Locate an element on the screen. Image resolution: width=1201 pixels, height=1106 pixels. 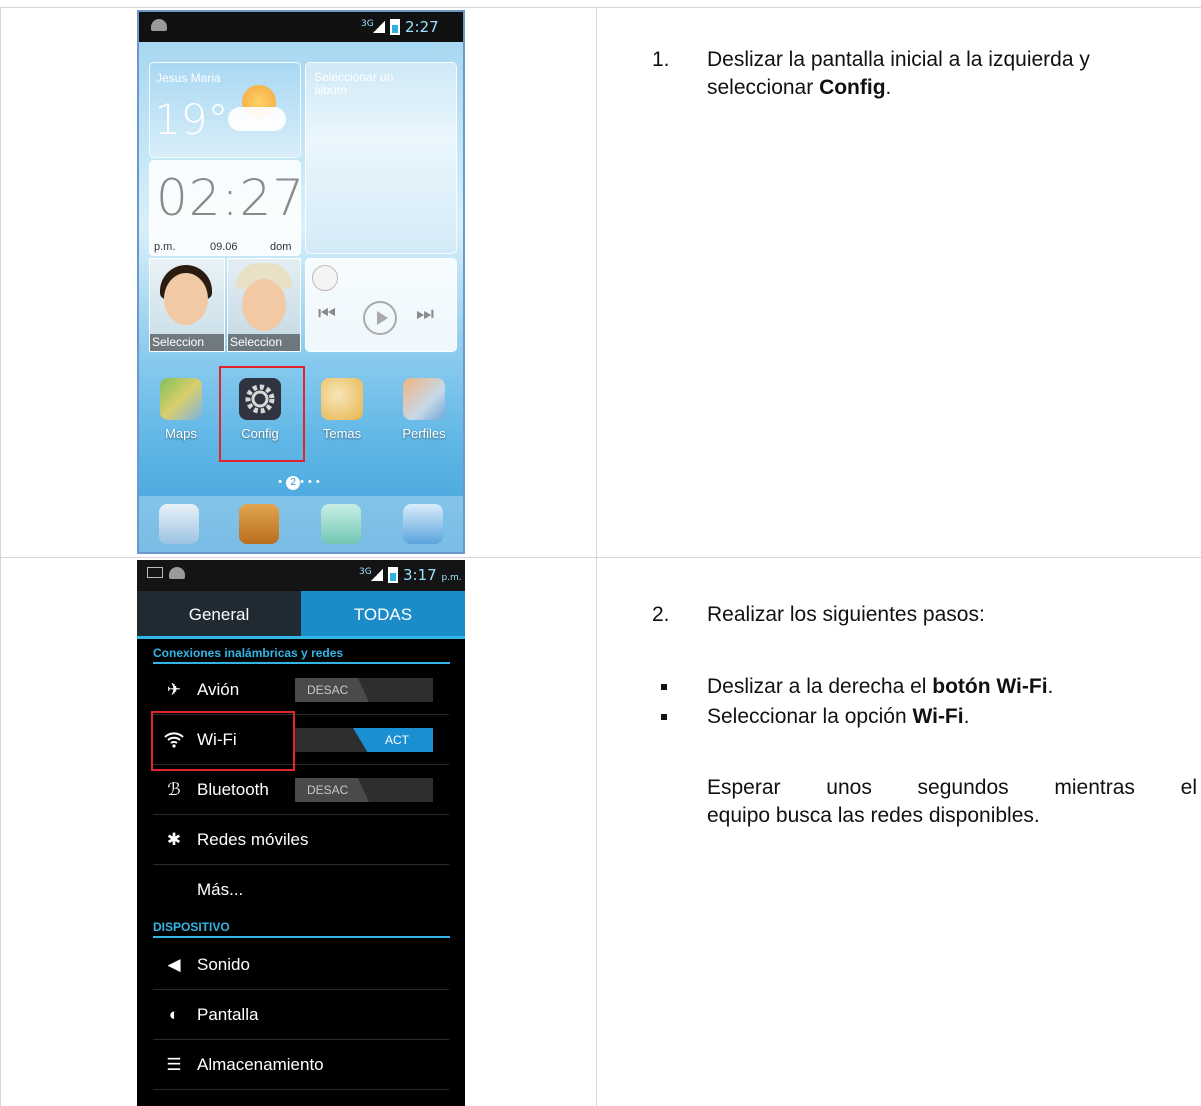
app-temas: Temas is located at coordinates (342, 409).